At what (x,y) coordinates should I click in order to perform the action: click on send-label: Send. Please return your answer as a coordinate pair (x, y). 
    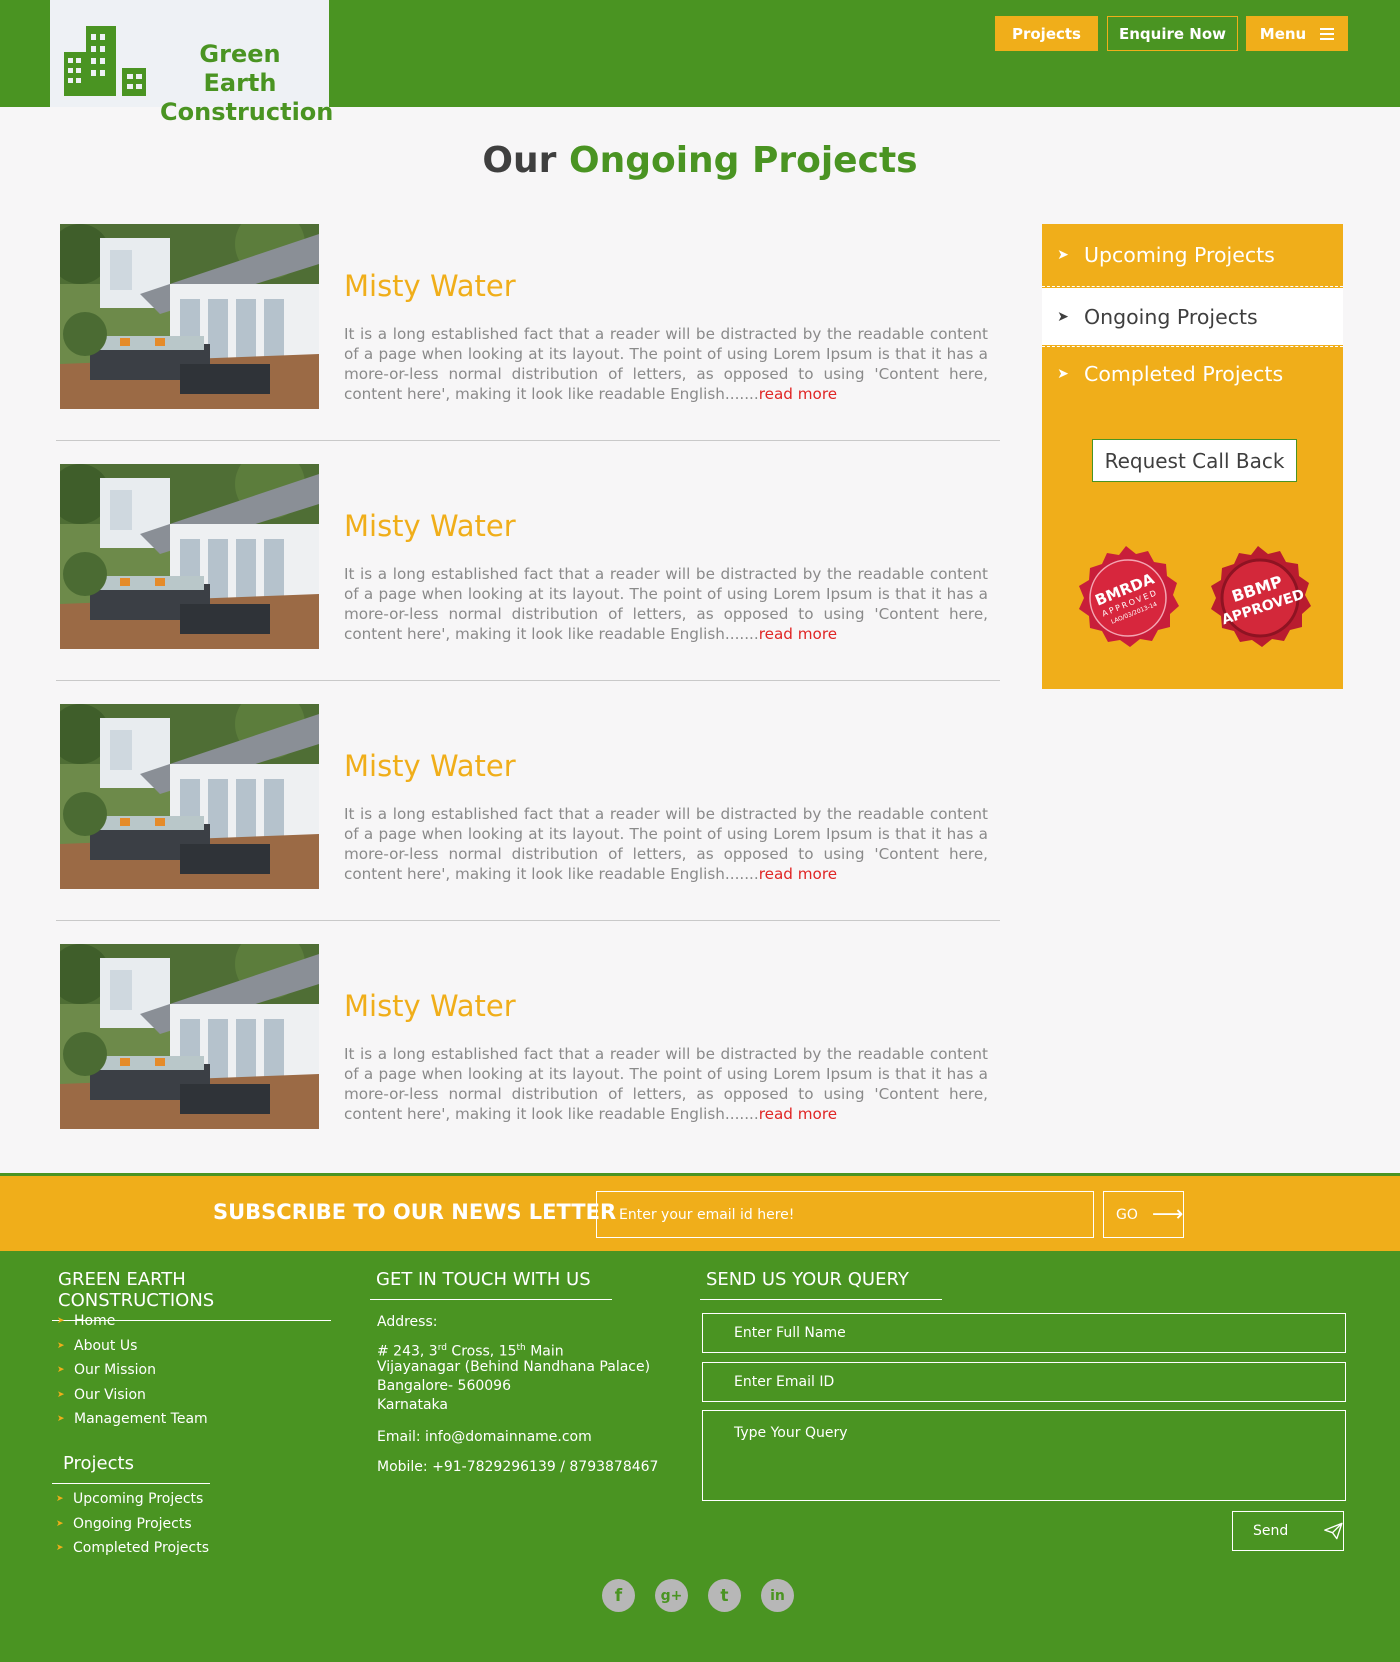
    Looking at the image, I should click on (1271, 1531).